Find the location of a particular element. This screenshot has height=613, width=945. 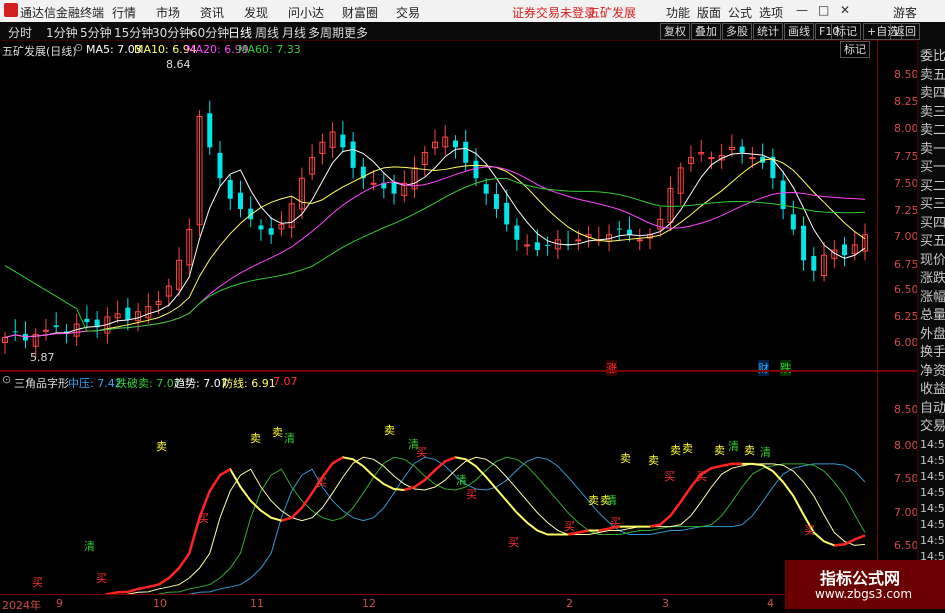

tick-675: 6.75 is located at coordinates (906, 264).